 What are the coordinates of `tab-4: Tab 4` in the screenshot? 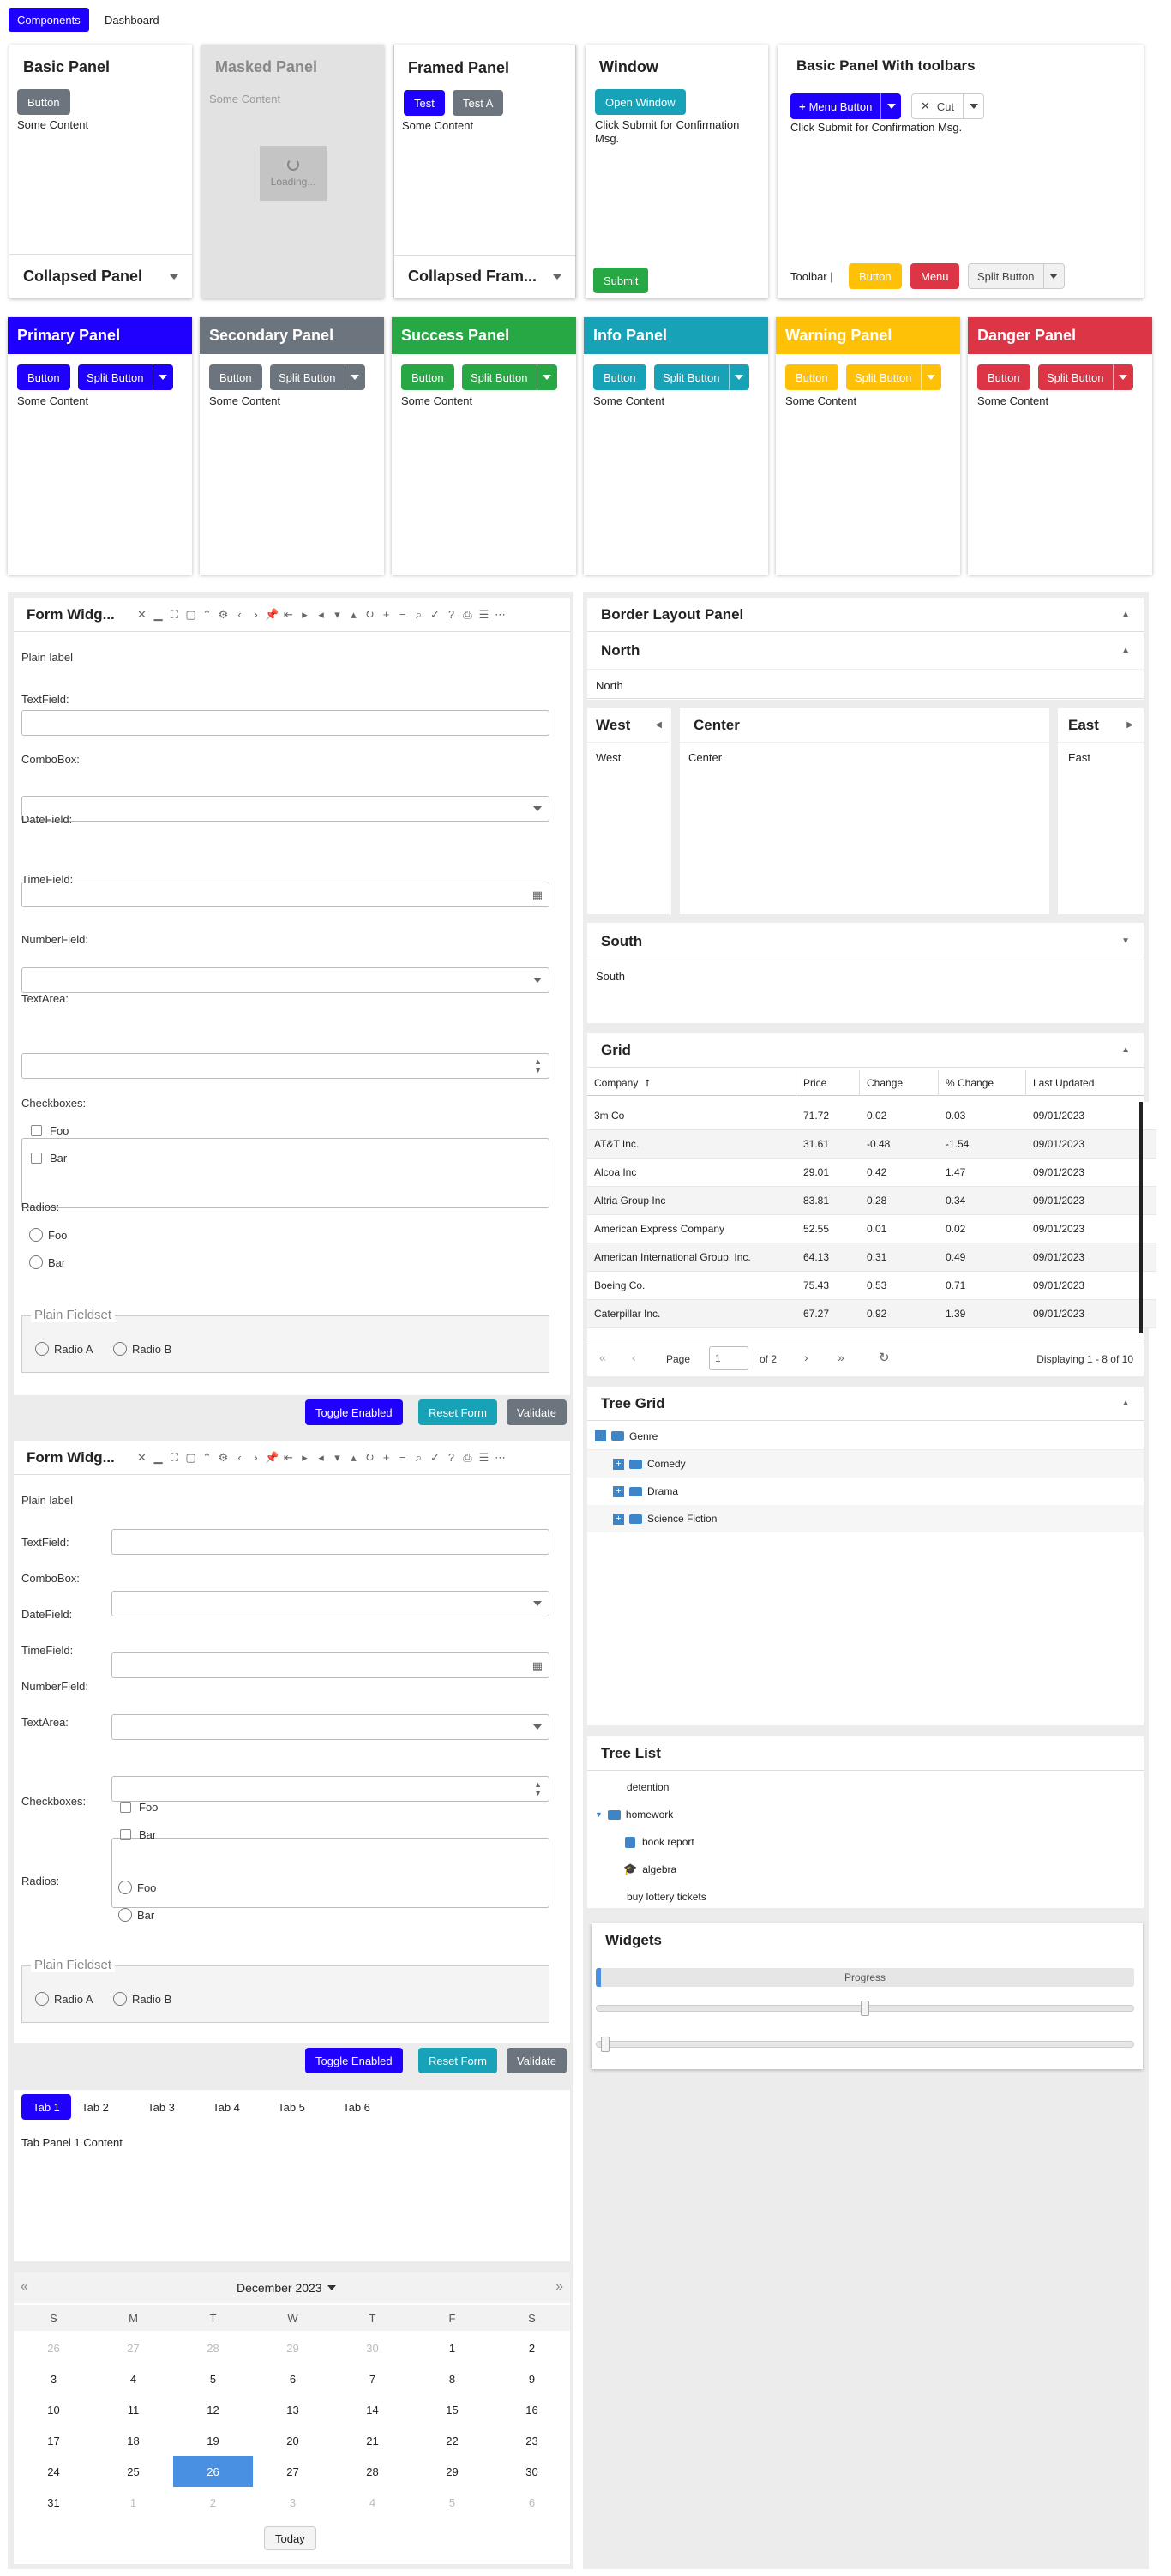 It's located at (226, 2107).